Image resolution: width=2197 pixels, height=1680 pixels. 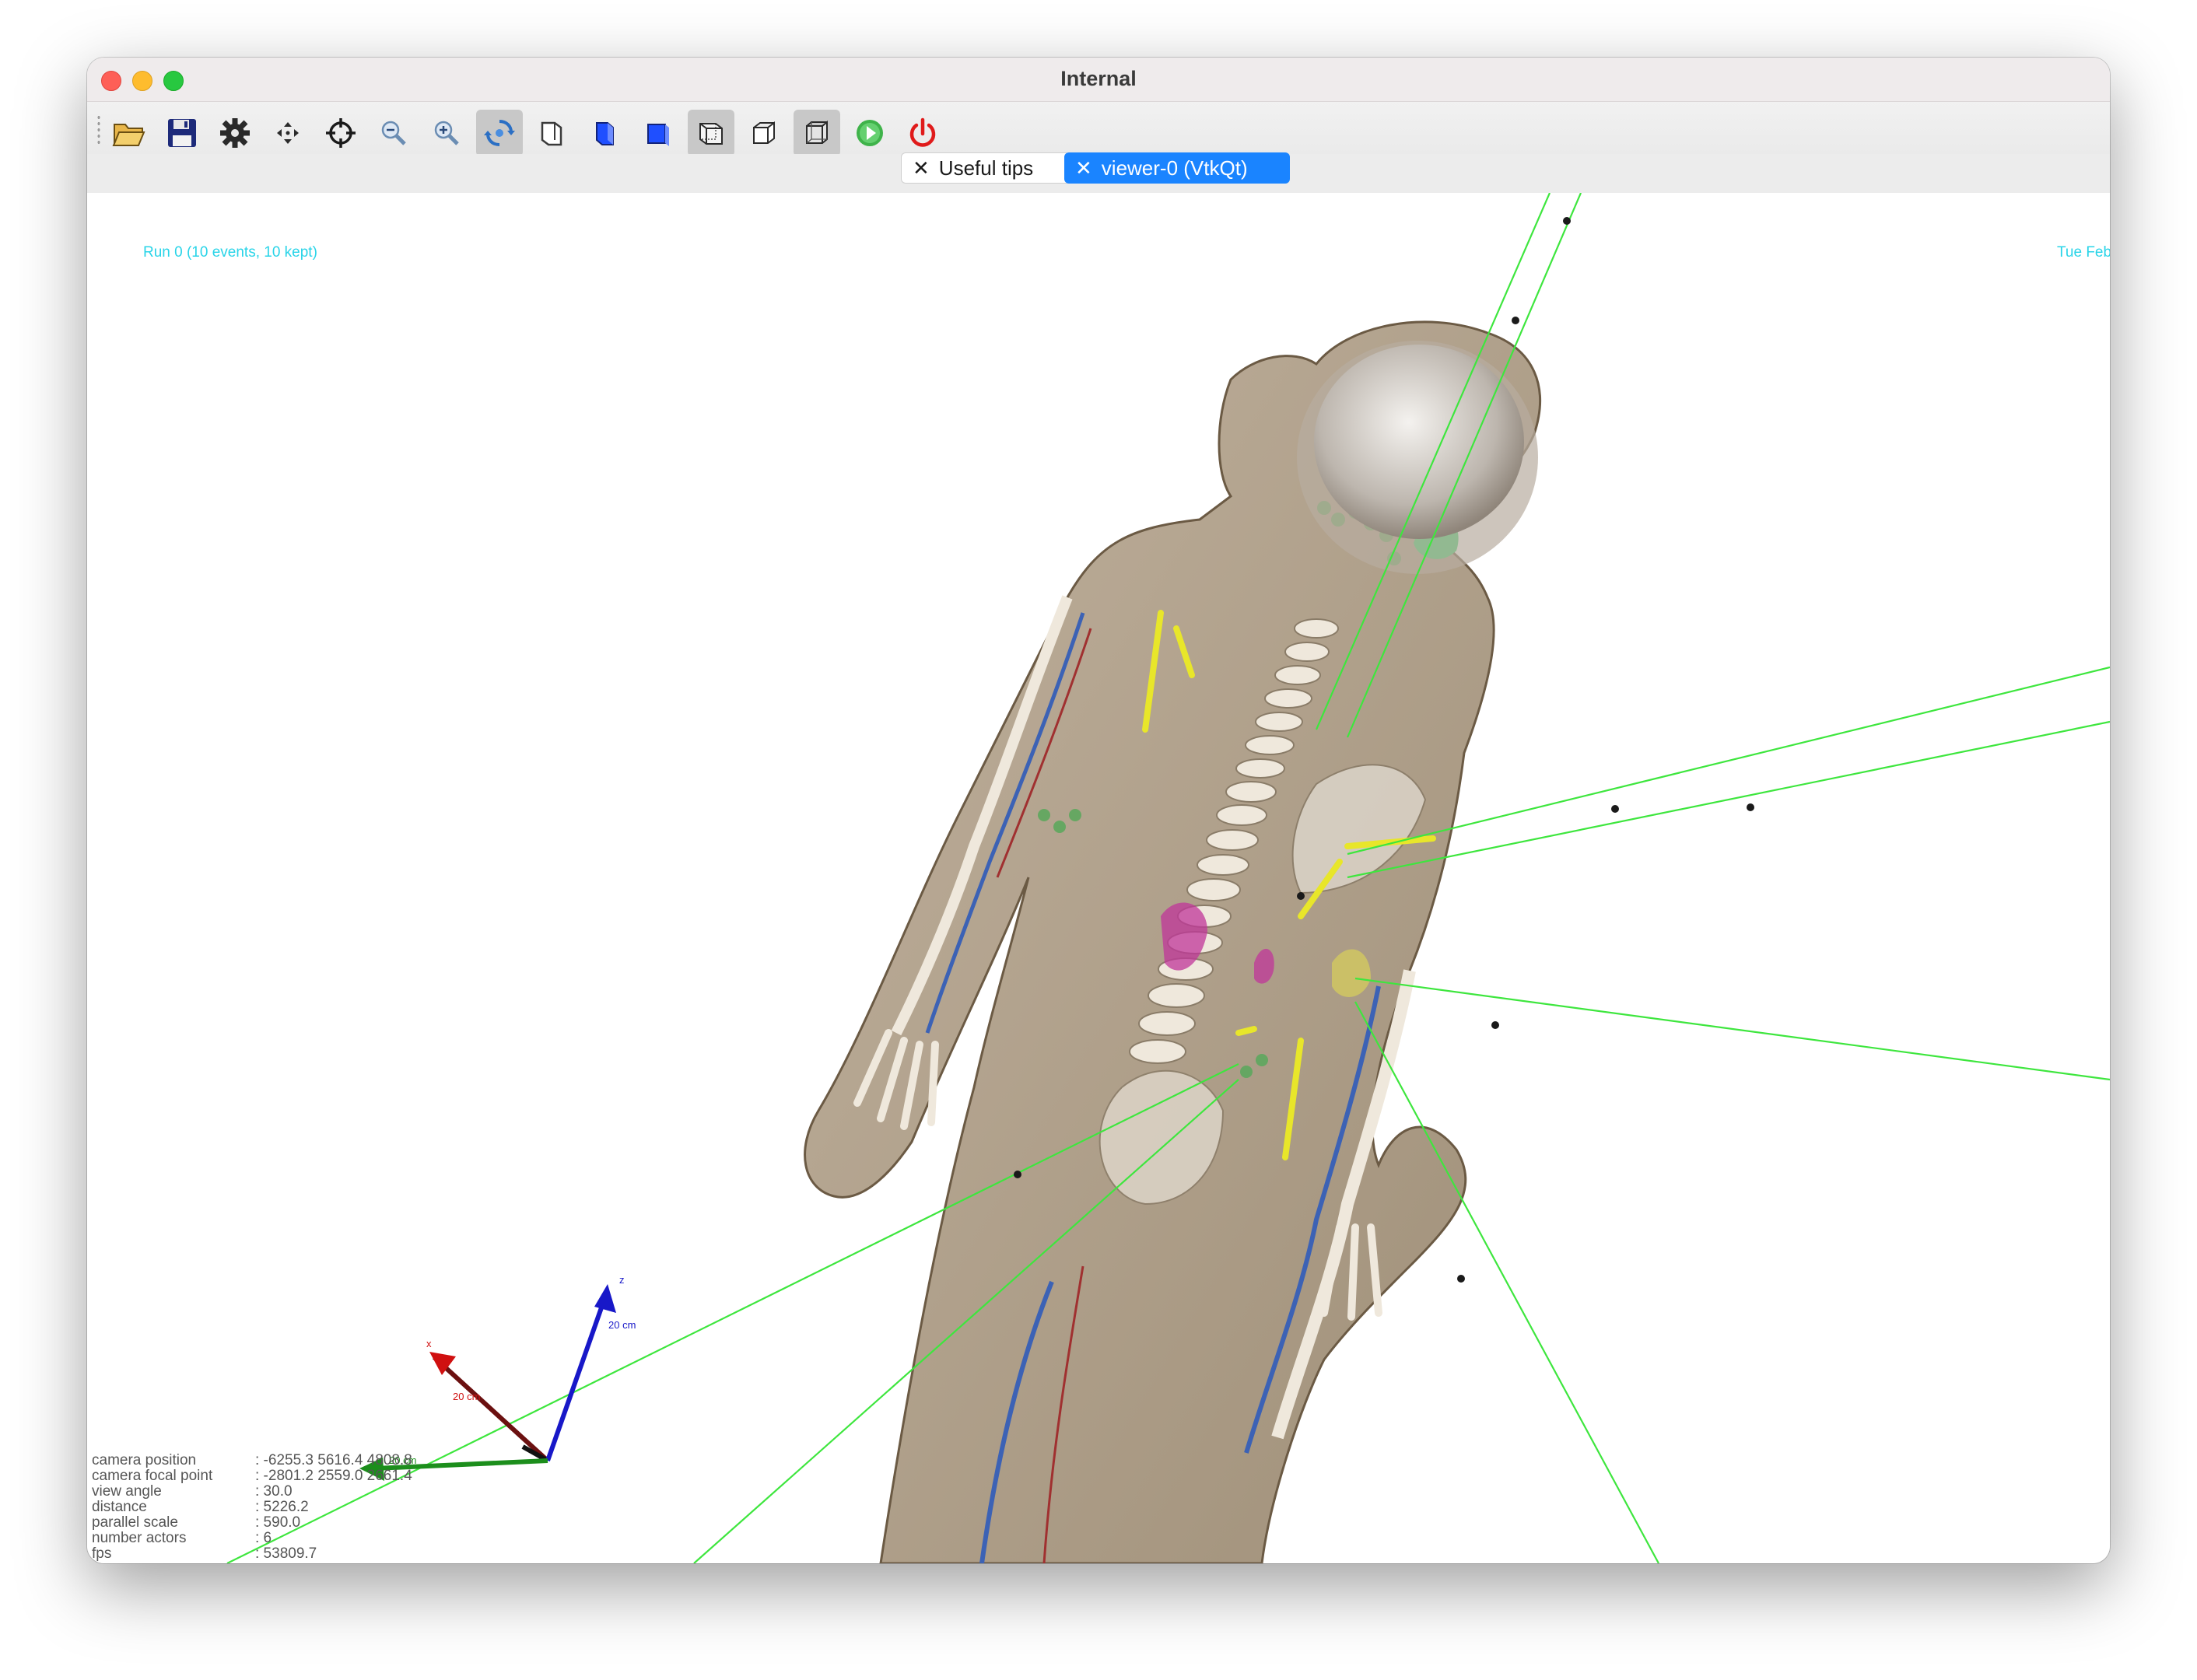 What do you see at coordinates (288, 133) in the screenshot?
I see `move-icon` at bounding box center [288, 133].